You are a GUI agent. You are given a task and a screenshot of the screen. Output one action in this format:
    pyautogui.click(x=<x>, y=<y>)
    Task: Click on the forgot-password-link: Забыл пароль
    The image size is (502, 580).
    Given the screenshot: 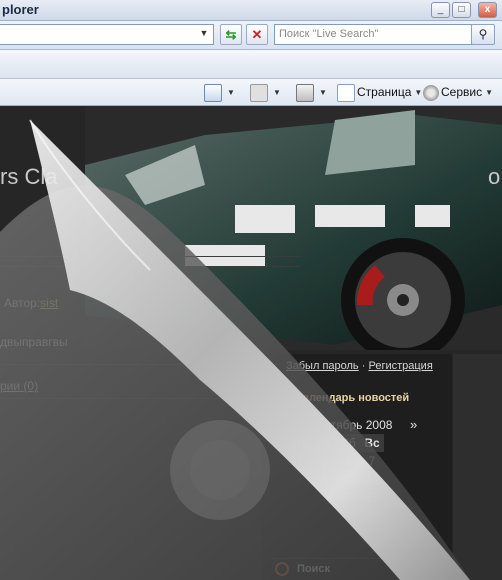 What is the action you would take?
    pyautogui.click(x=322, y=366)
    